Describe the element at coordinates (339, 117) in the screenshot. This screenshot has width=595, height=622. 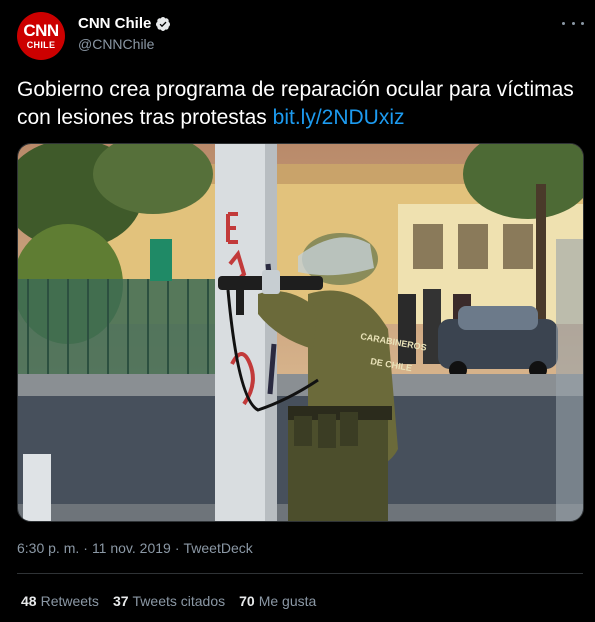
I see `tweet-link: bit.ly/2NDUxiz` at that location.